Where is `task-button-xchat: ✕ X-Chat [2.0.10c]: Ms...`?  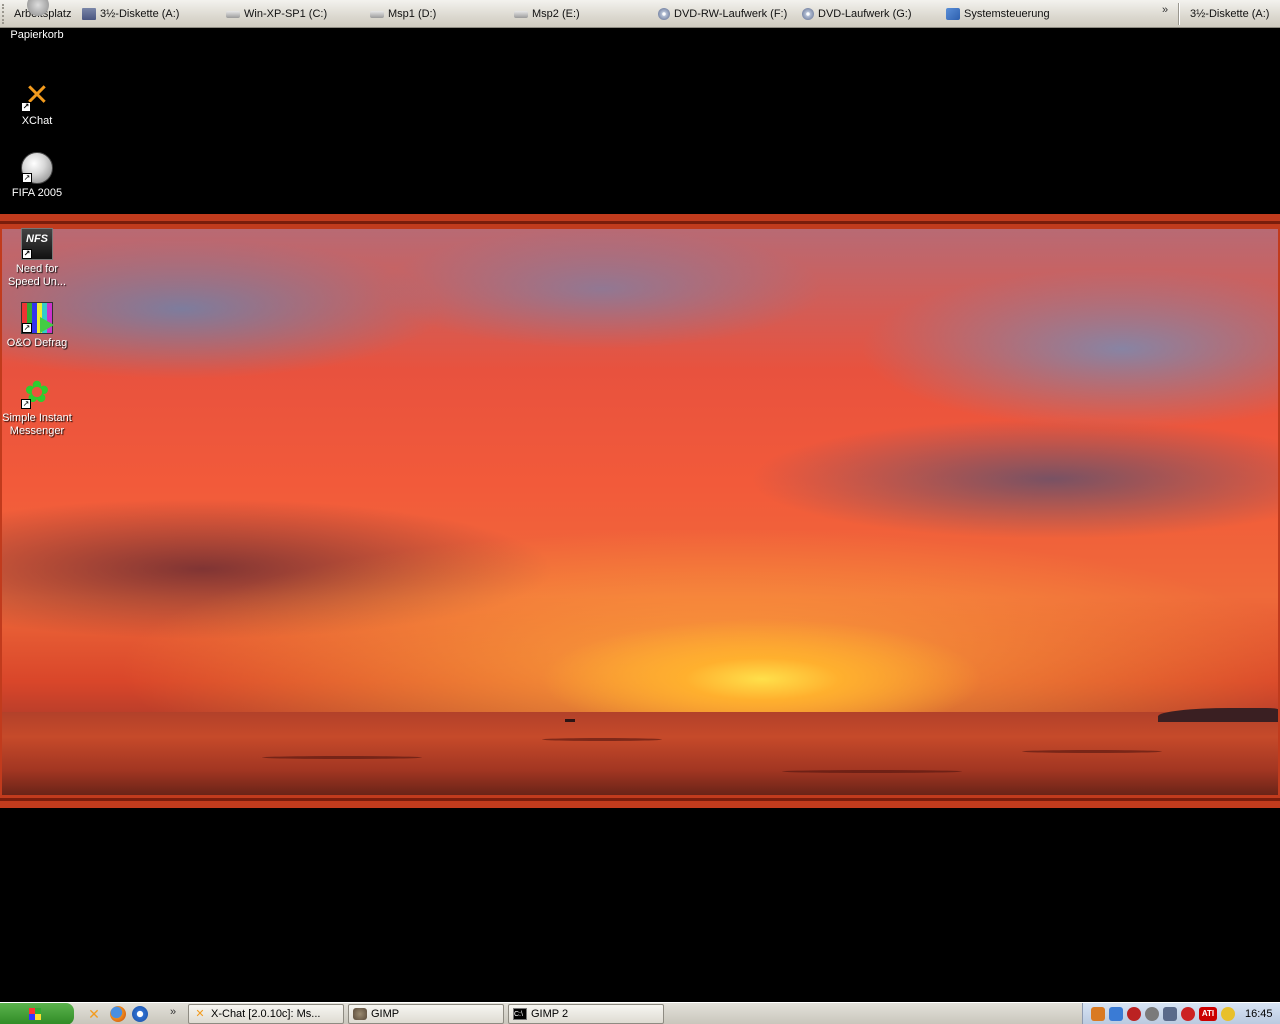 task-button-xchat: ✕ X-Chat [2.0.10c]: Ms... is located at coordinates (266, 1014).